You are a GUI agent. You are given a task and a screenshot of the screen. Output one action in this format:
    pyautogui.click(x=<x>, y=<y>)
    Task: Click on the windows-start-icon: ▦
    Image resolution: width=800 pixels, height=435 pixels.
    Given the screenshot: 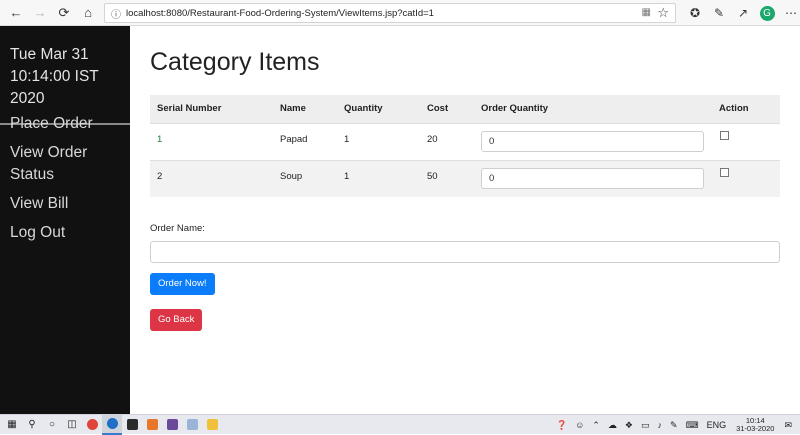 What is the action you would take?
    pyautogui.click(x=12, y=425)
    